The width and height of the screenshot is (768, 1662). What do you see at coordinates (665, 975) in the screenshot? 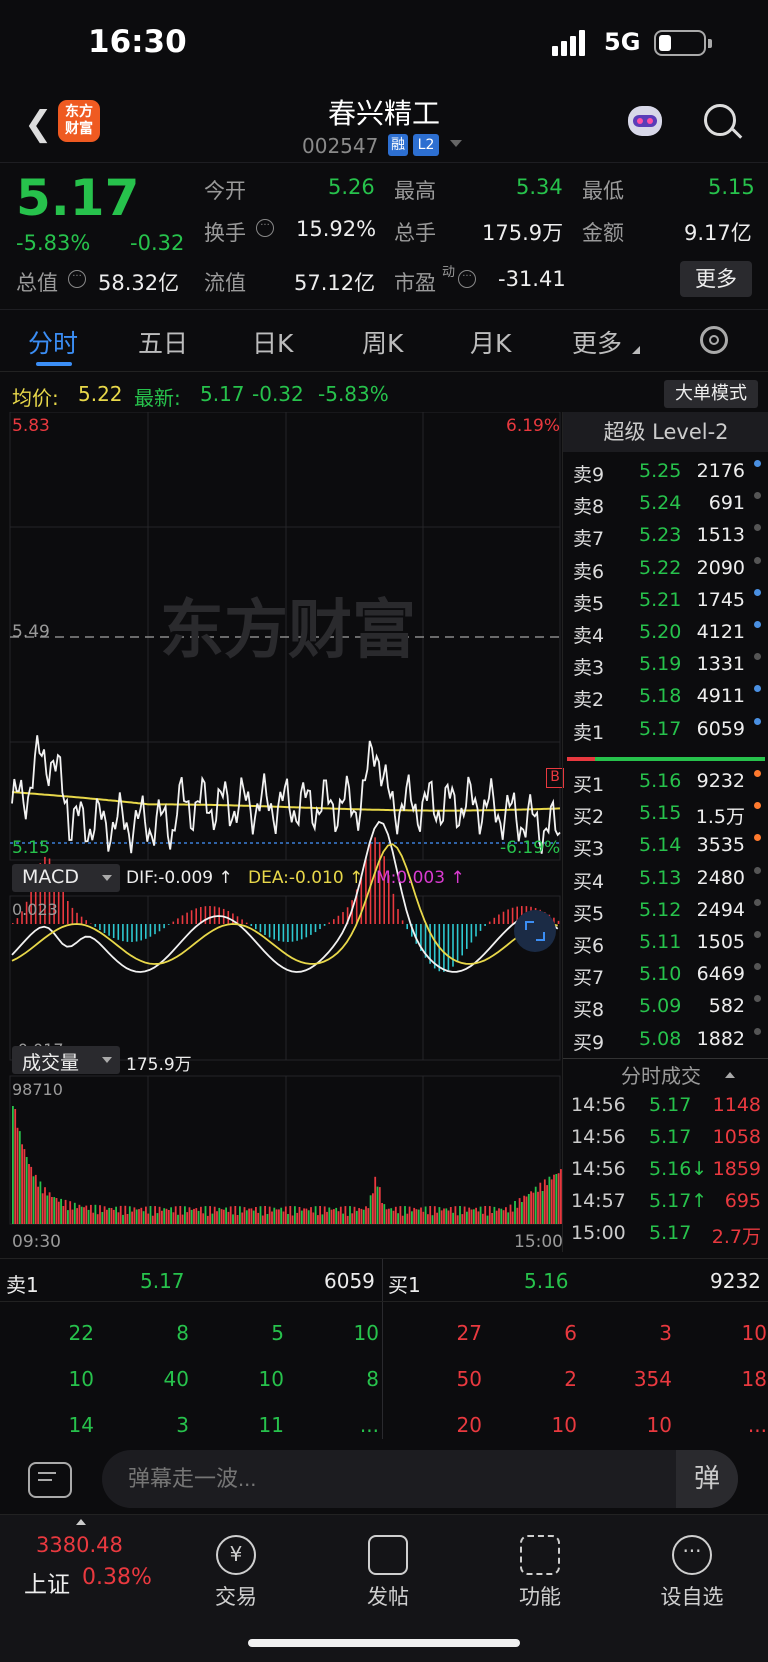
I see `book-row: 买7 5.10 6469` at bounding box center [665, 975].